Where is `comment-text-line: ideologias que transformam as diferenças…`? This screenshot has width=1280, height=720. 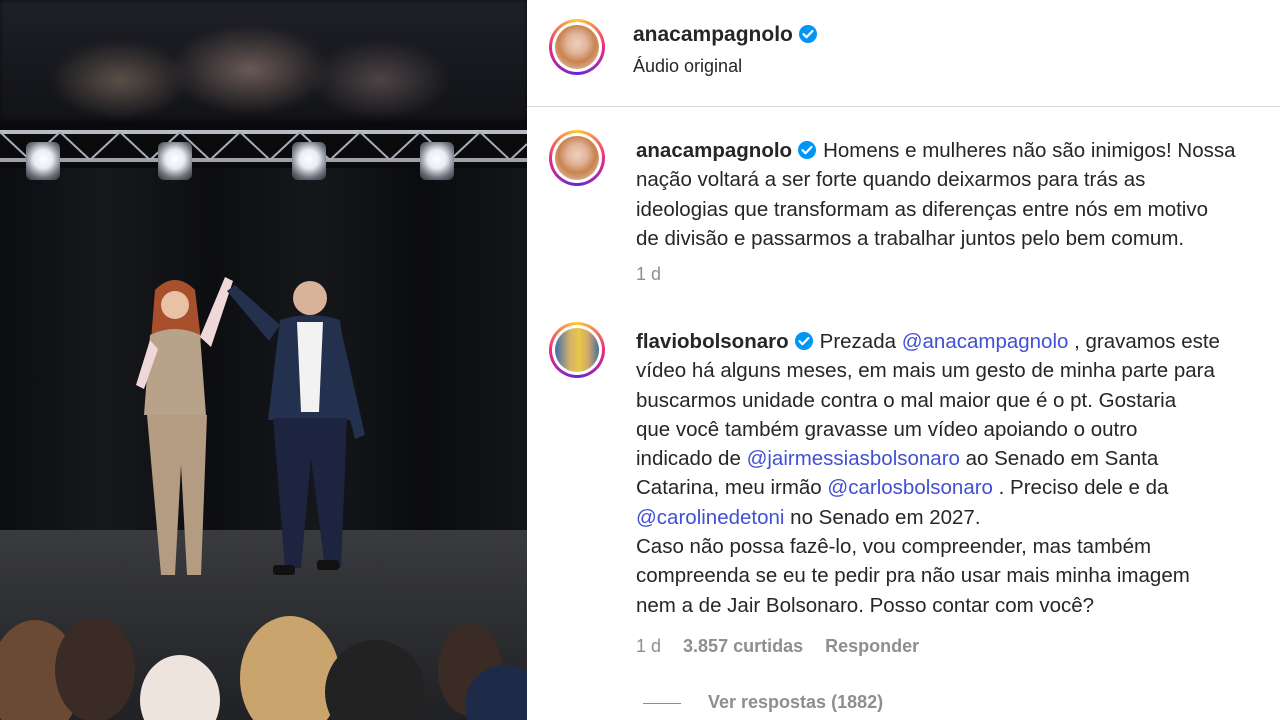 comment-text-line: ideologias que transformam as diferenças… is located at coordinates (922, 209).